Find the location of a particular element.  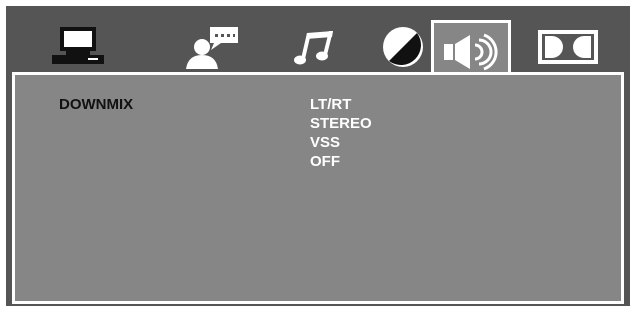

downmix-label: DOWNMIX is located at coordinates (96, 104).